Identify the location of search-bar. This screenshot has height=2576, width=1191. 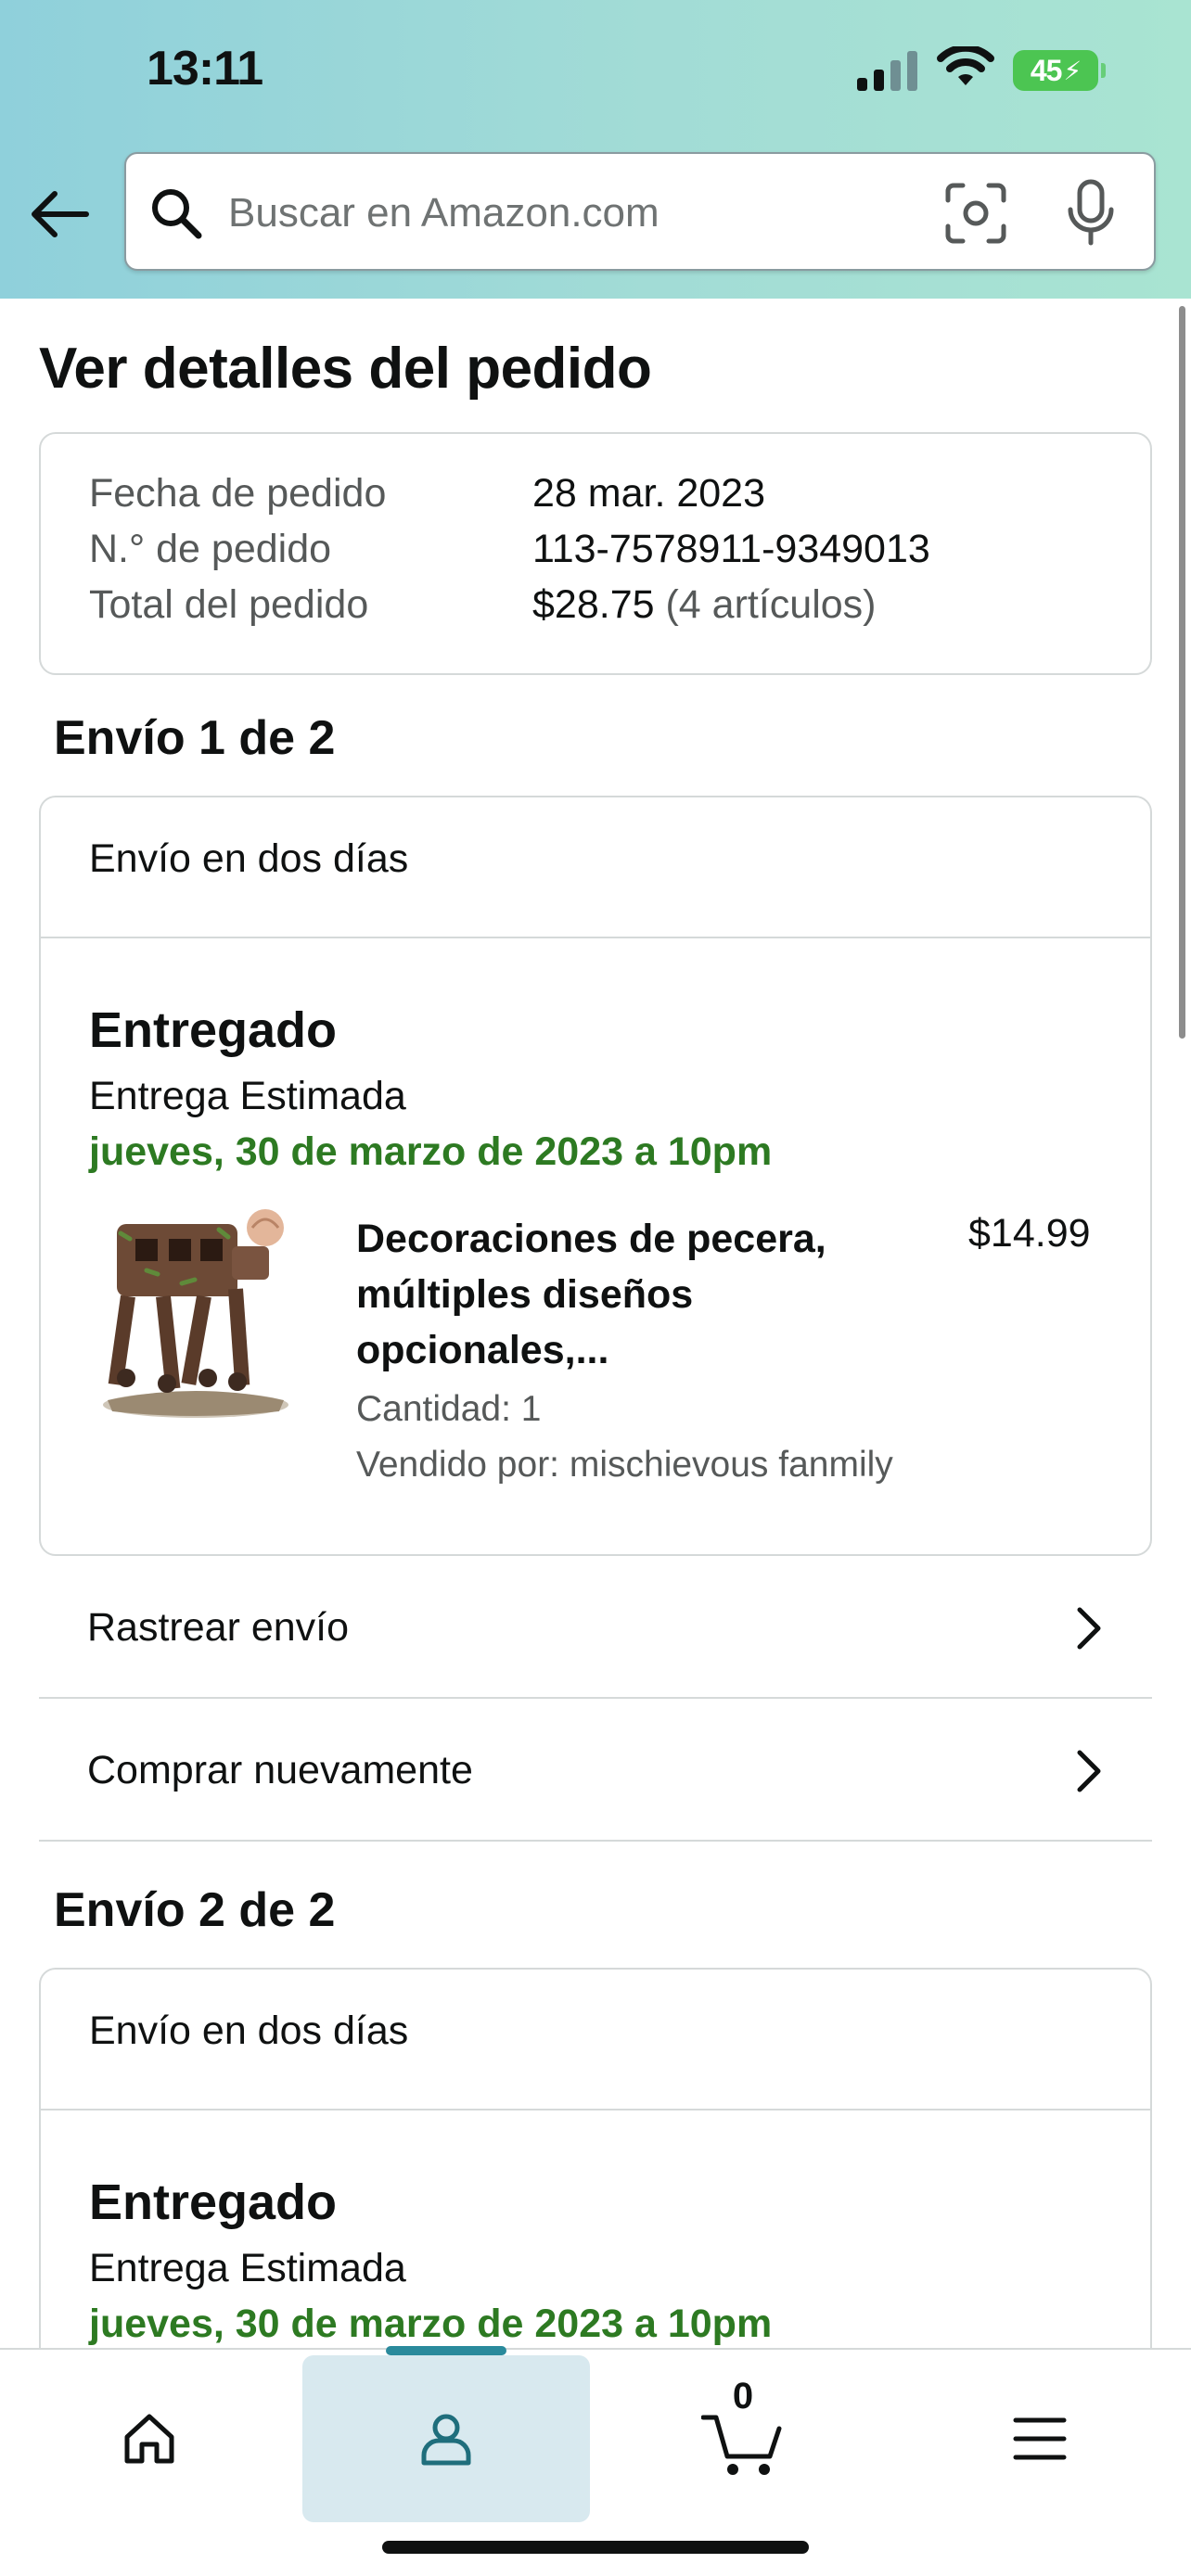
(640, 212).